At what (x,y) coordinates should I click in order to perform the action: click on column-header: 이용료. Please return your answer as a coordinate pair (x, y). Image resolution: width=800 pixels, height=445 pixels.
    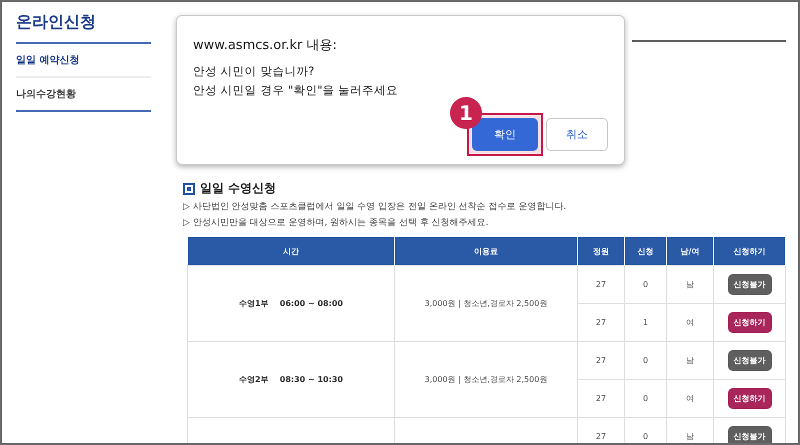
    Looking at the image, I should click on (486, 251).